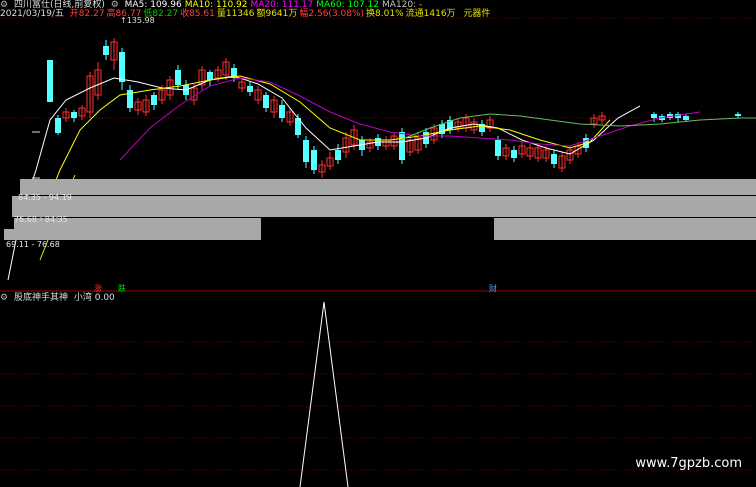 This screenshot has width=756, height=487. Describe the element at coordinates (122, 289) in the screenshot. I see `down-event-marker: 跌` at that location.